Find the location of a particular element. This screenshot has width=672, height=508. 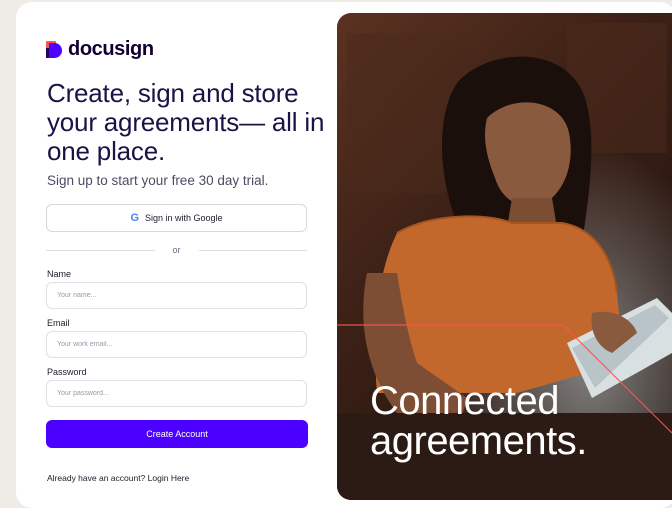

google-signin-label: Sign in with Google is located at coordinates (184, 218).